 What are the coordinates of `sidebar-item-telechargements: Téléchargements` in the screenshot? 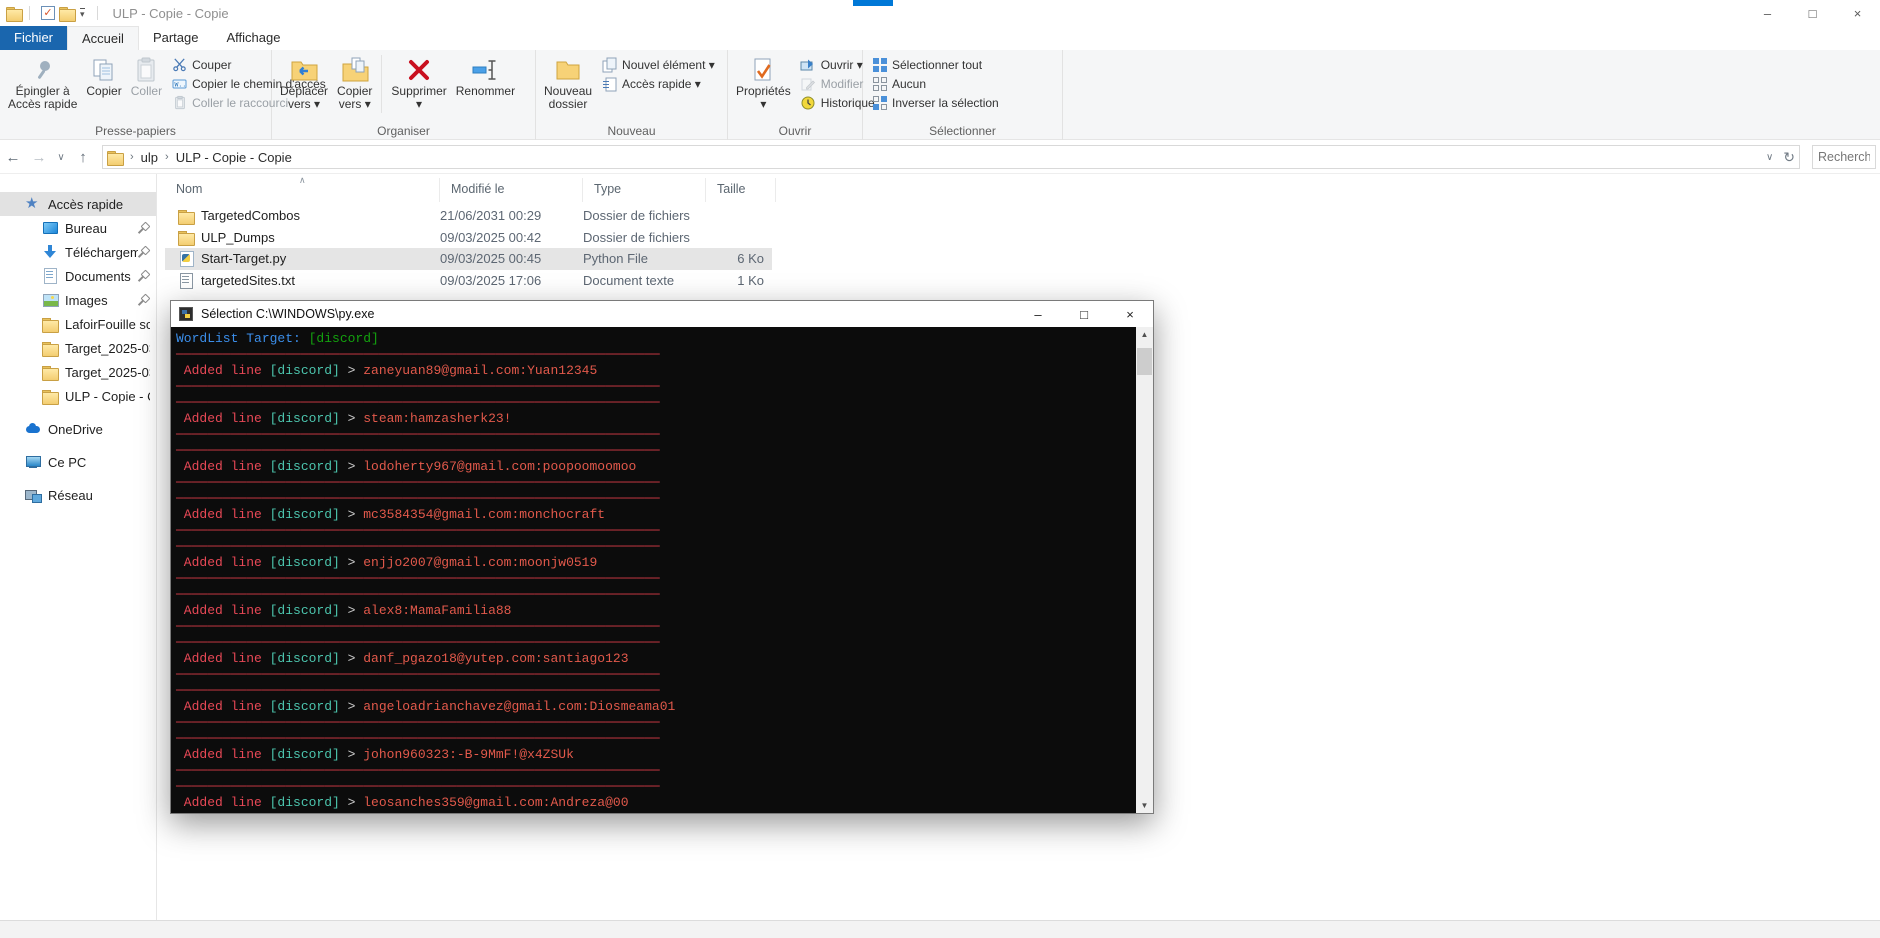 It's located at (78, 252).